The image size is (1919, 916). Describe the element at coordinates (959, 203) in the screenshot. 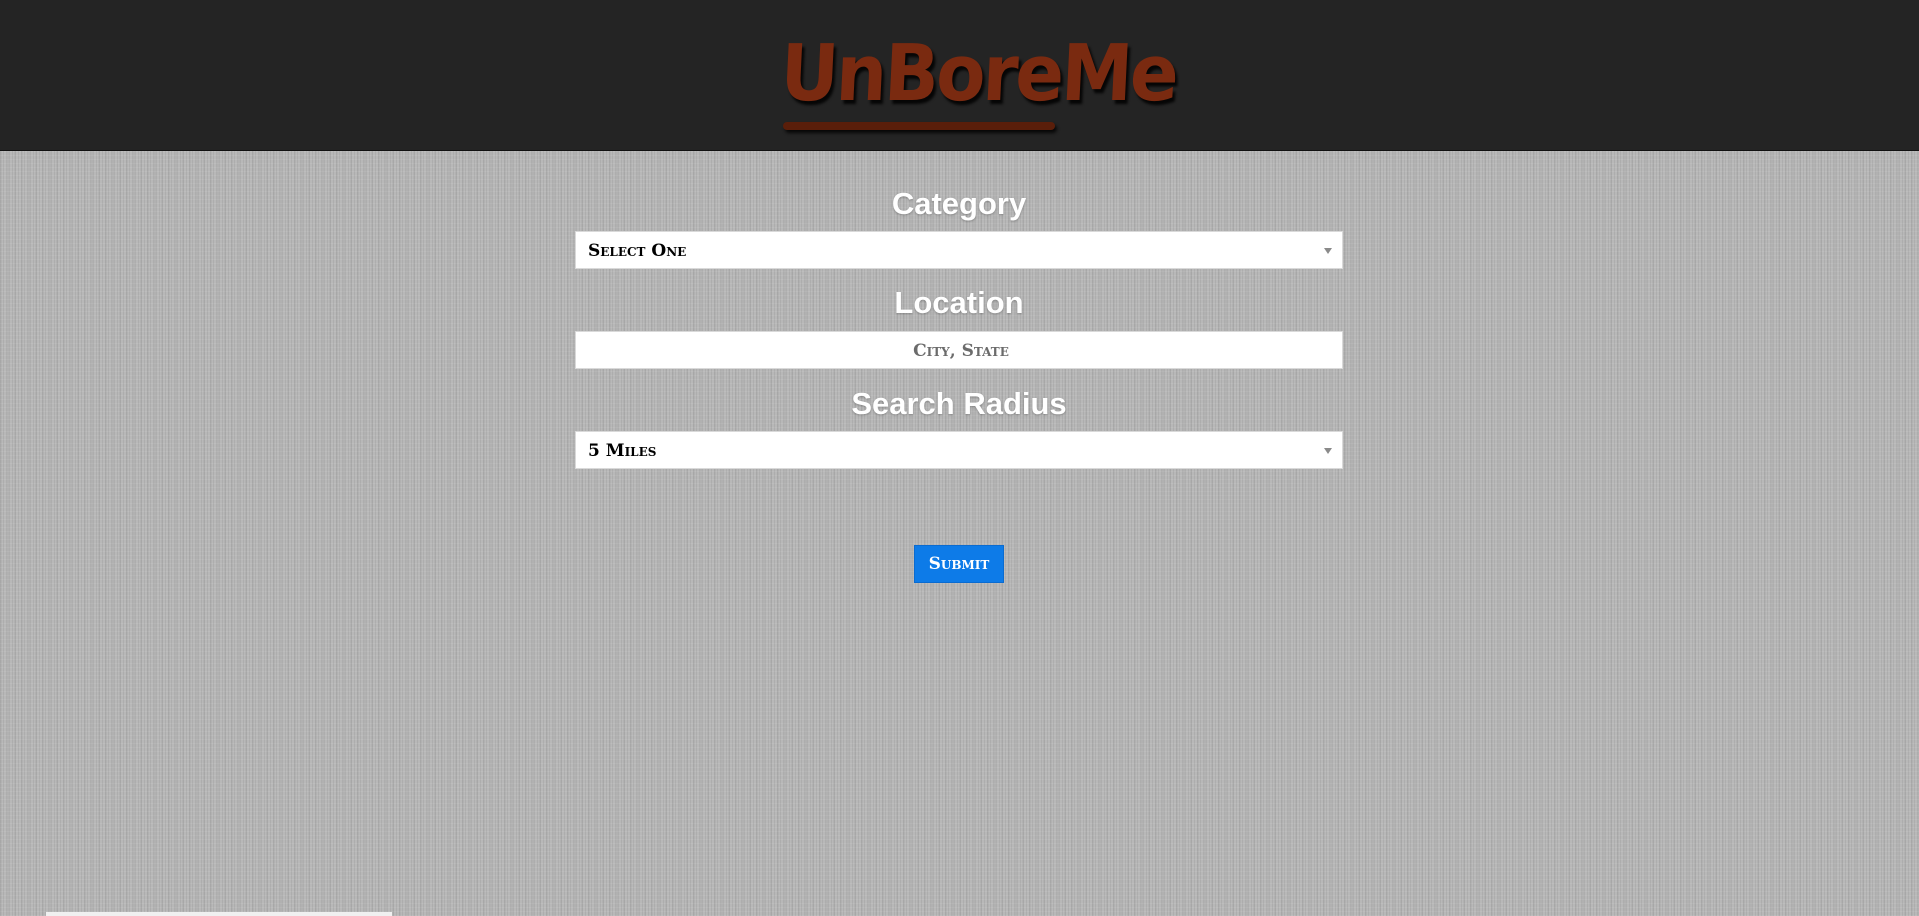

I see `category-label: Category` at that location.